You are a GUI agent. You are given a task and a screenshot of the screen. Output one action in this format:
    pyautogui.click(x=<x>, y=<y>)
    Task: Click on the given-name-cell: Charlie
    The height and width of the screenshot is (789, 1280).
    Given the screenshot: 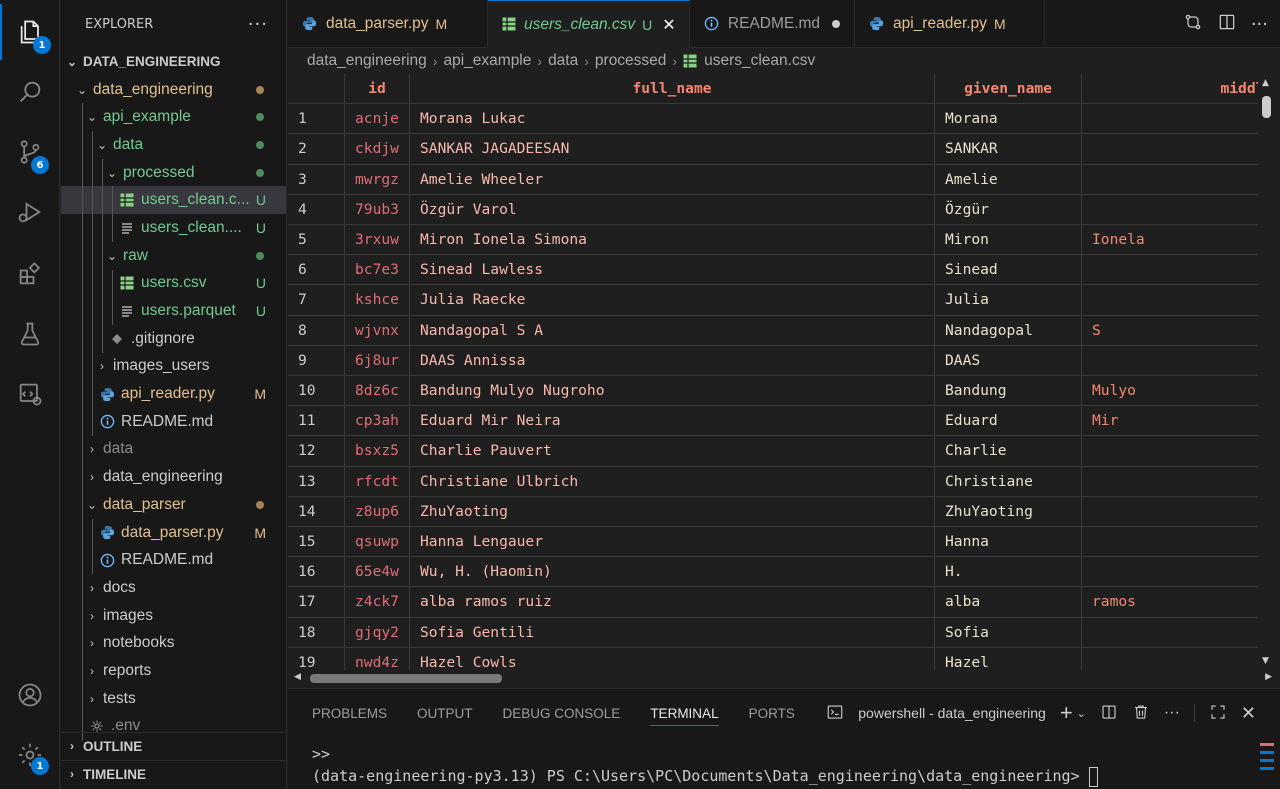 What is the action you would take?
    pyautogui.click(x=1008, y=451)
    